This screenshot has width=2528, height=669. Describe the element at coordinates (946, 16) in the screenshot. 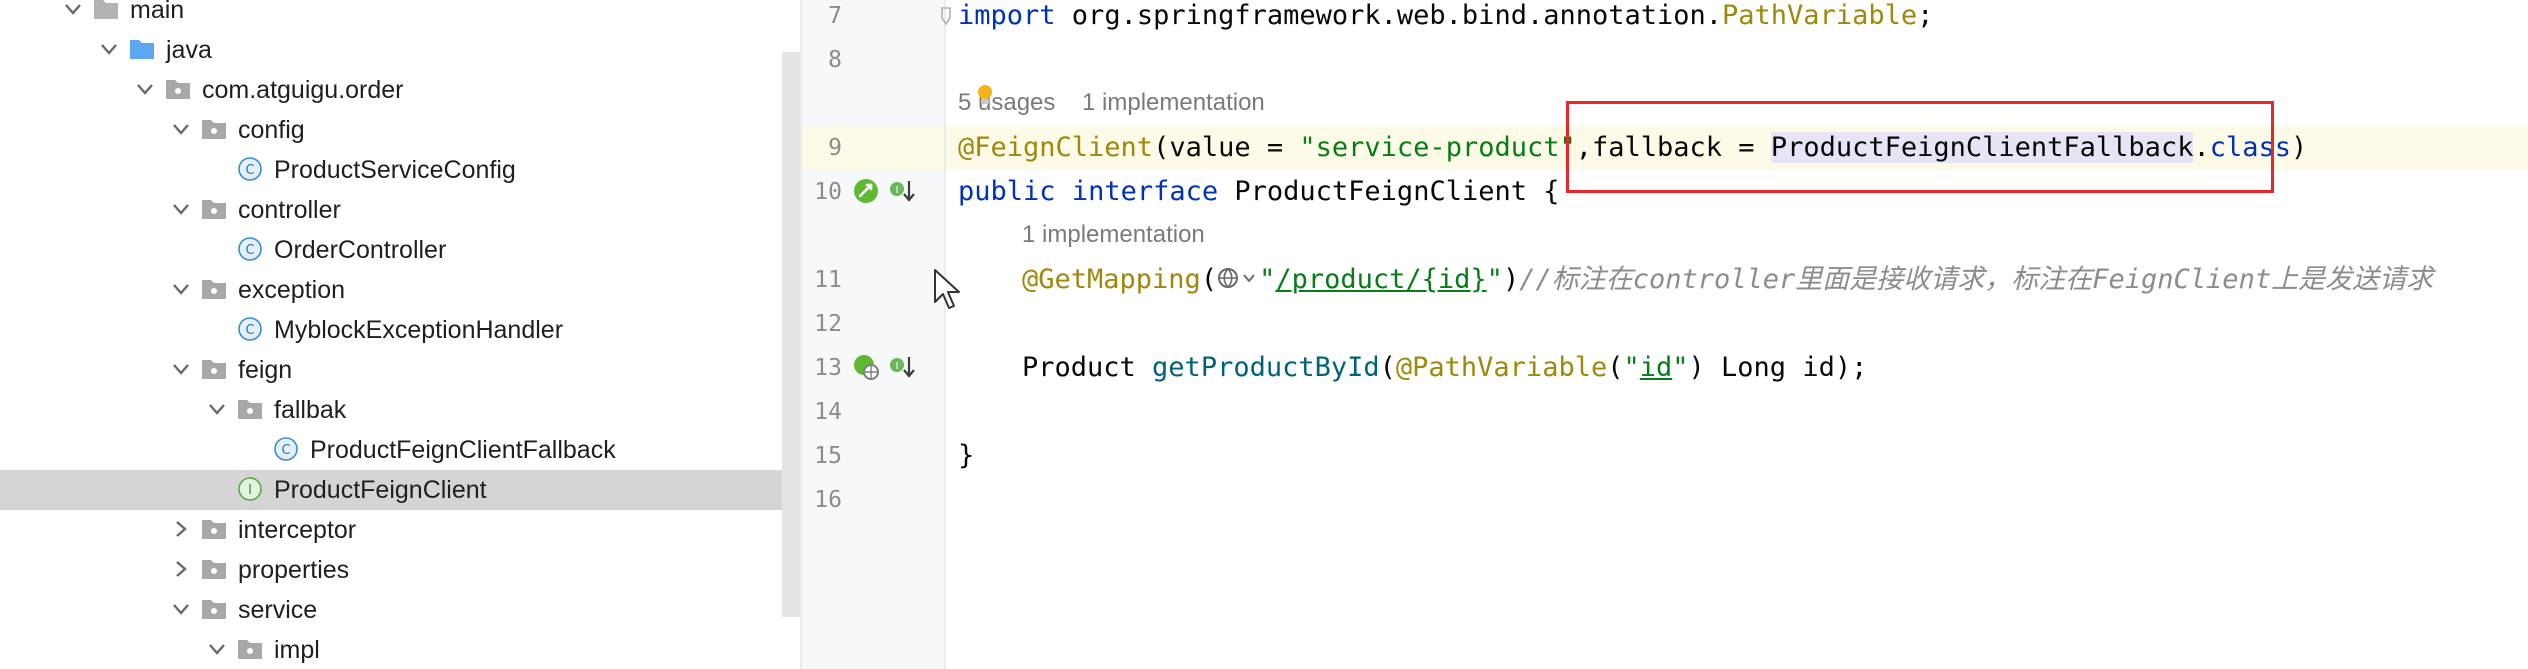

I see `fold-marker-icon` at that location.